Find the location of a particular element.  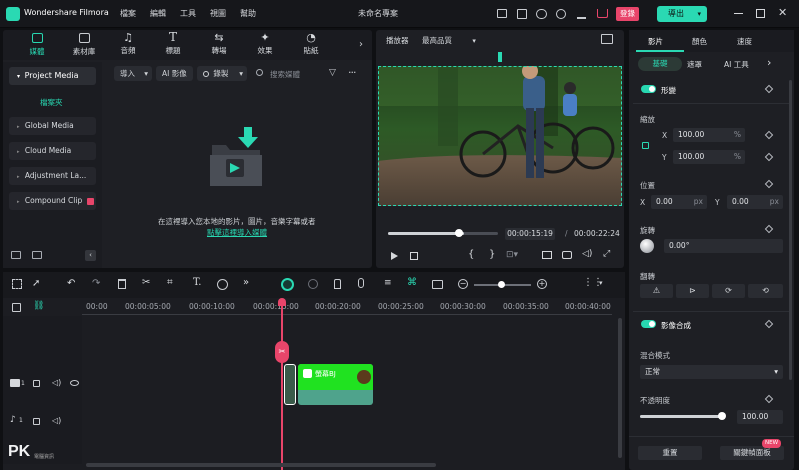

select-tool-icon: ➚ is located at coordinates (36, 283).